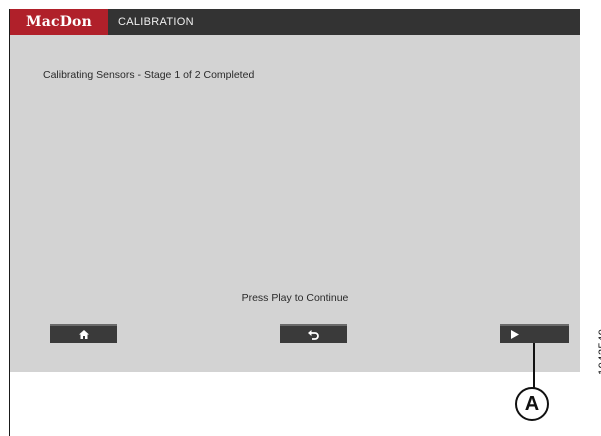 The image size is (601, 436). Describe the element at coordinates (295, 22) in the screenshot. I see `title-bar: MacDon CALIBRATION` at that location.